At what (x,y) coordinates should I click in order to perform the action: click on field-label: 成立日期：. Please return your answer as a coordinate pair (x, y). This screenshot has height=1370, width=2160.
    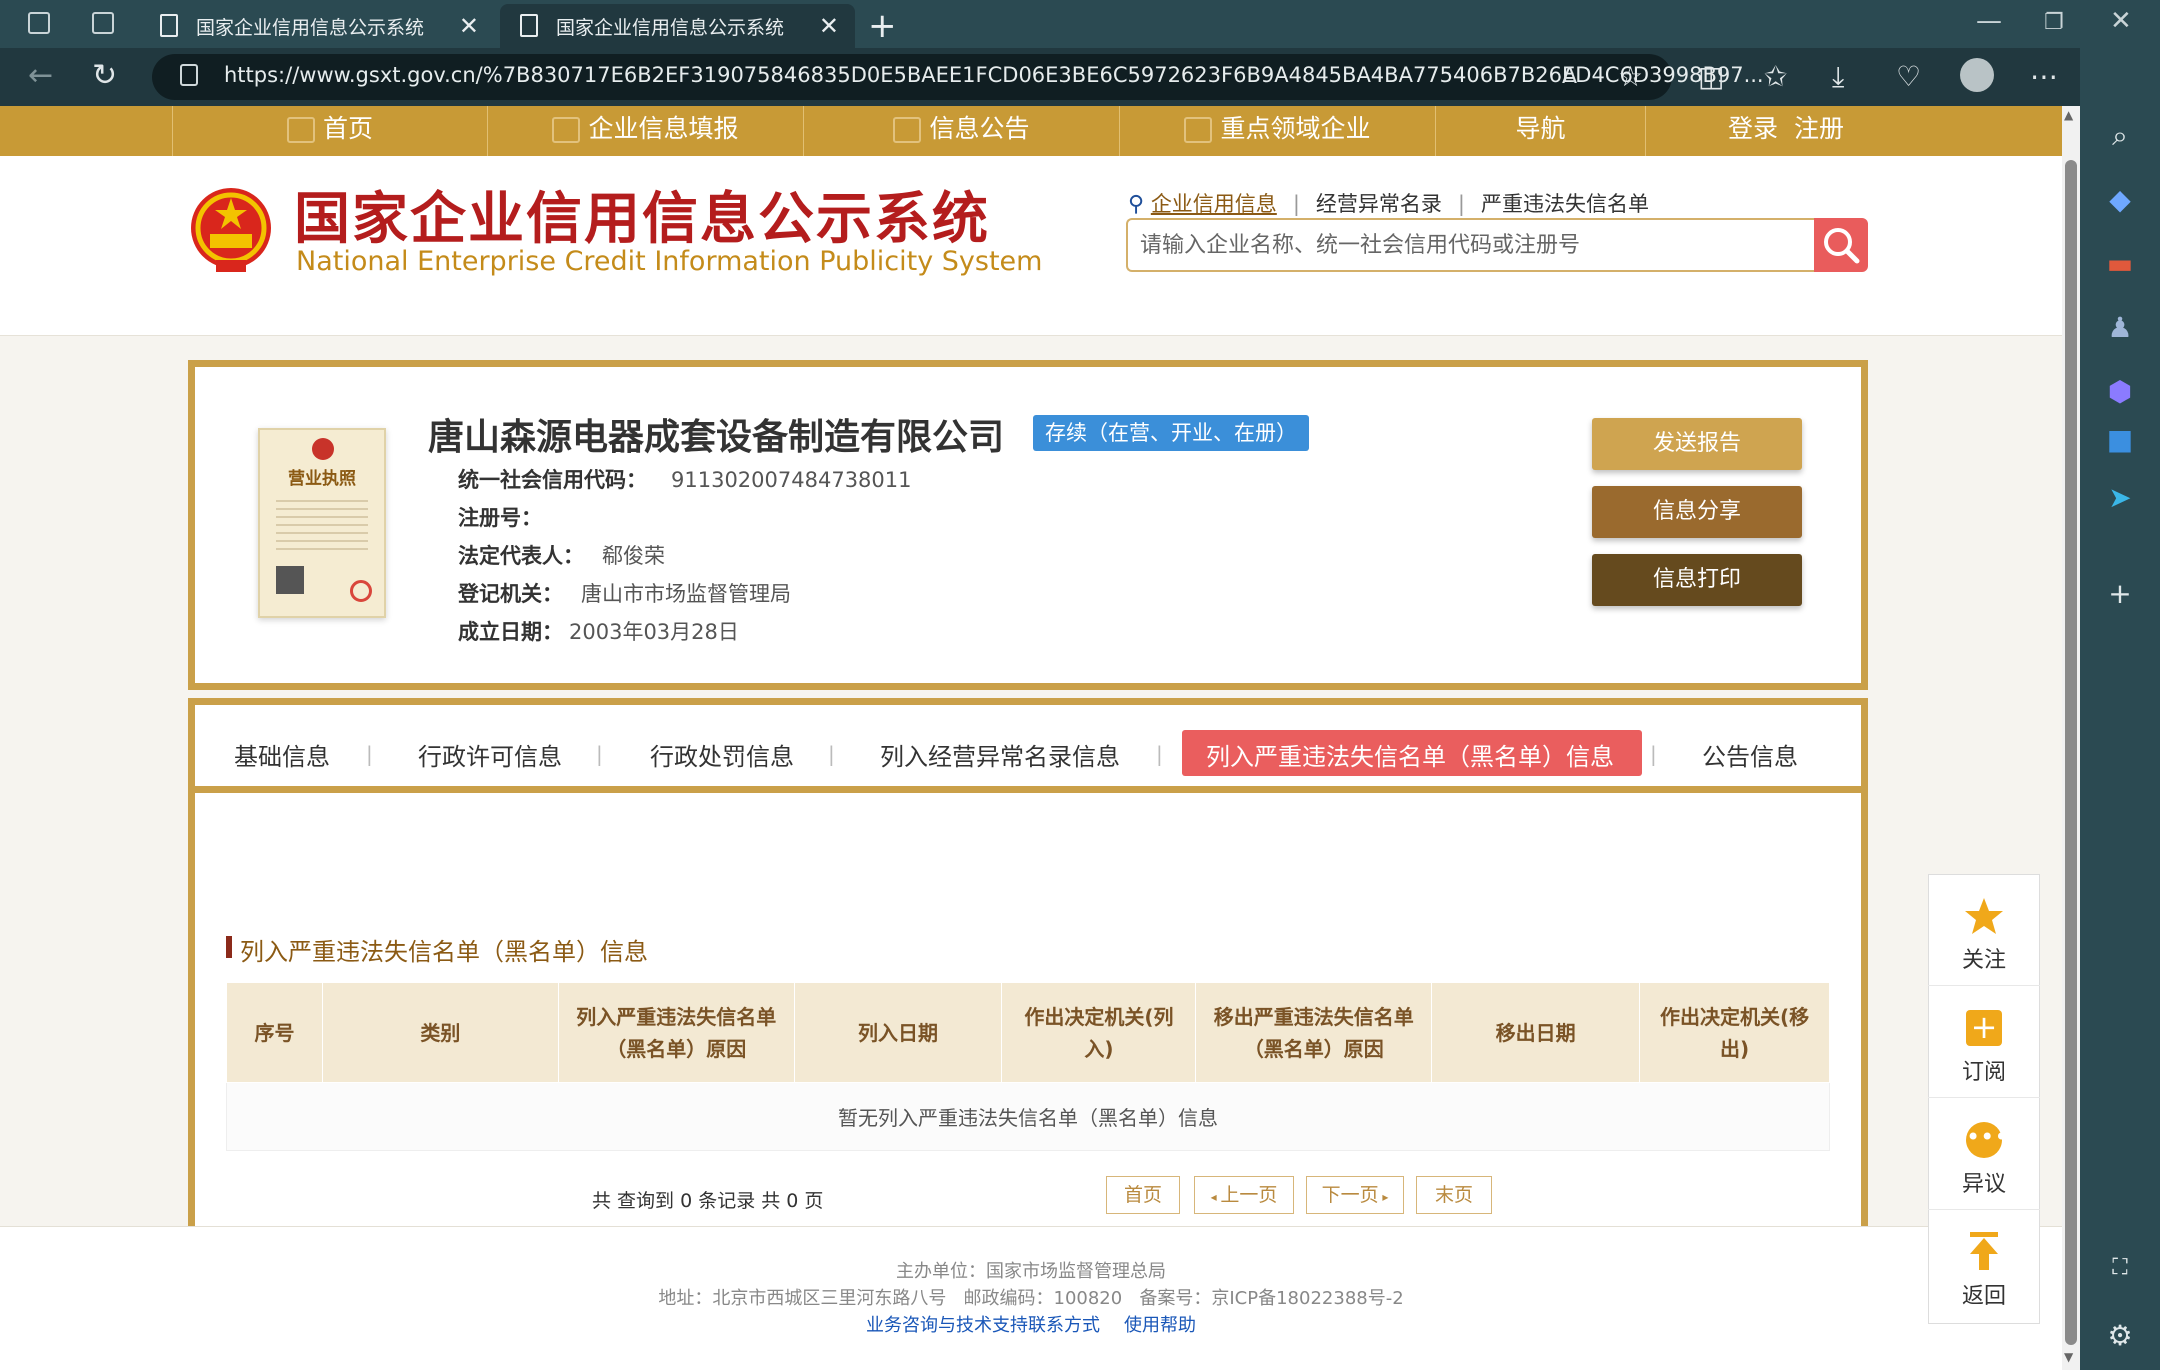
    Looking at the image, I should click on (510, 632).